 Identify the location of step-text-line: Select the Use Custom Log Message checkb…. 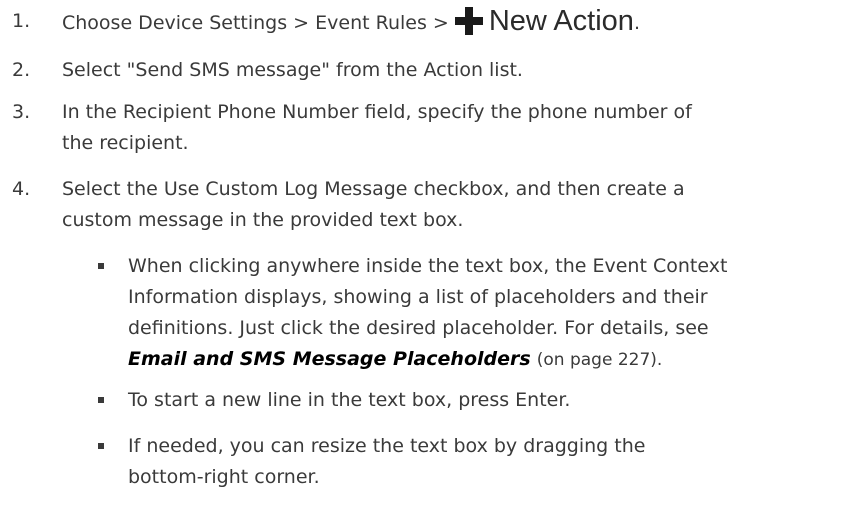
(373, 189).